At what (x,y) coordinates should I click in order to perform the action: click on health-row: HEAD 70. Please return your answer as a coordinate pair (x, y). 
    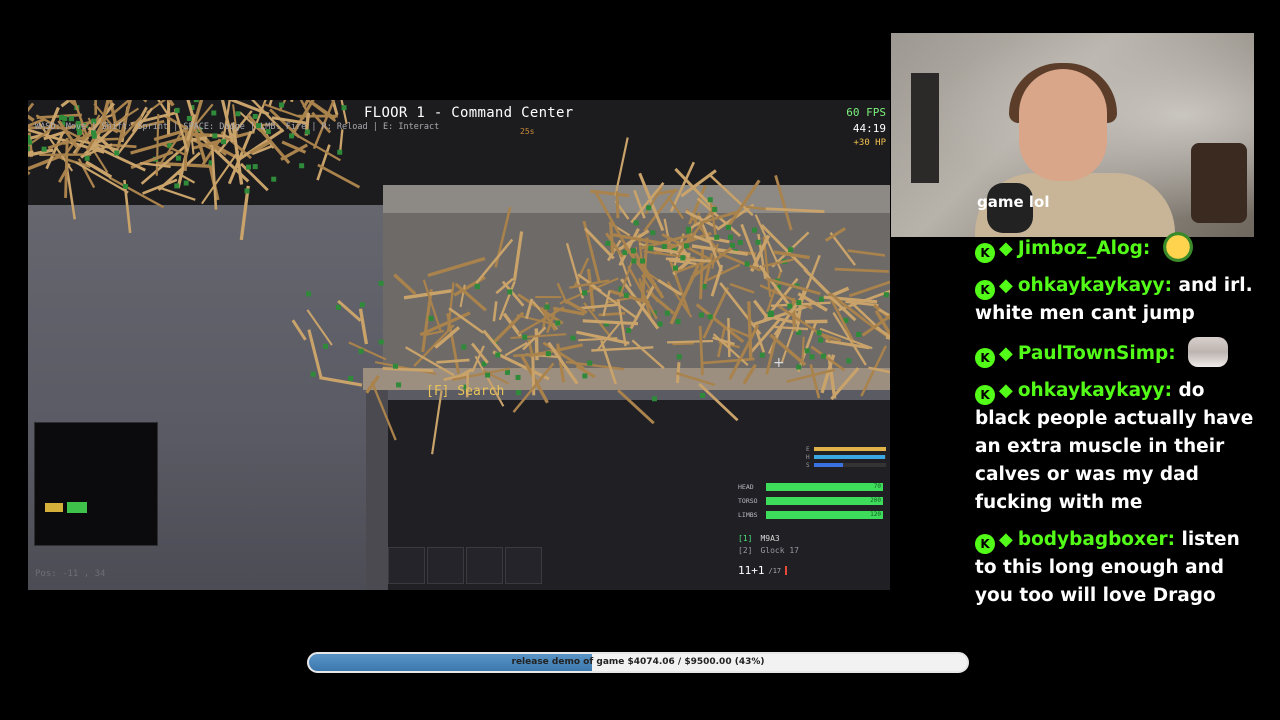
    Looking at the image, I should click on (810, 487).